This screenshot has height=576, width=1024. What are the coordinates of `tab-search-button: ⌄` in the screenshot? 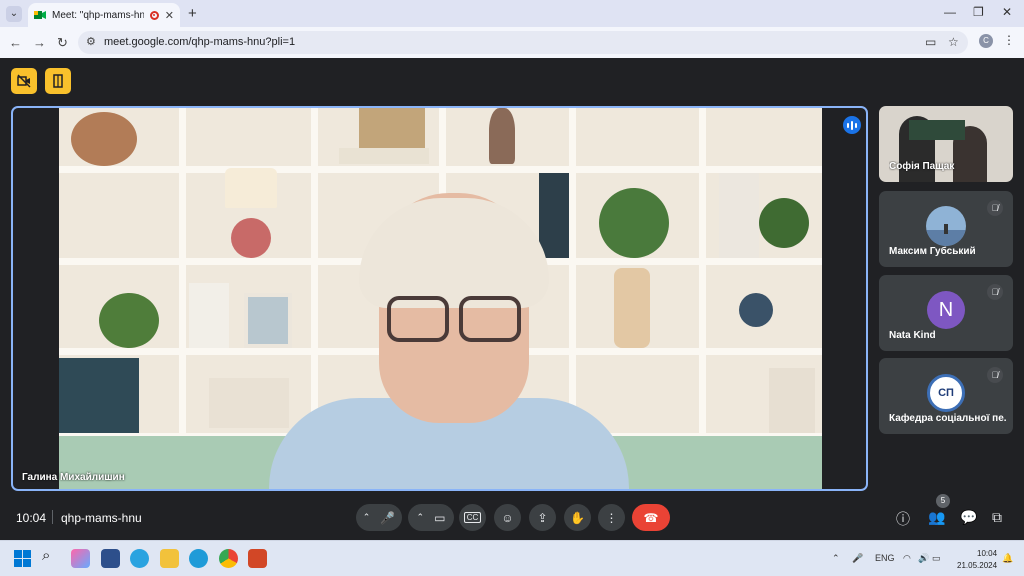 It's located at (14, 14).